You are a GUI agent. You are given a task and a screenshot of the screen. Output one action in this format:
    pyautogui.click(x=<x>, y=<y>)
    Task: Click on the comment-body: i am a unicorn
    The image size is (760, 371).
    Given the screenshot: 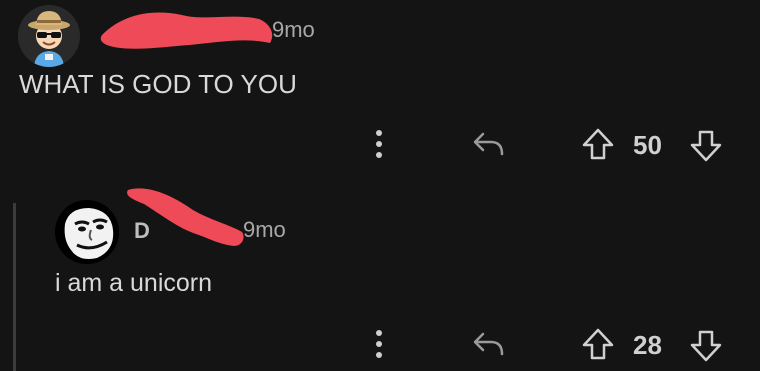 What is the action you would take?
    pyautogui.click(x=134, y=283)
    